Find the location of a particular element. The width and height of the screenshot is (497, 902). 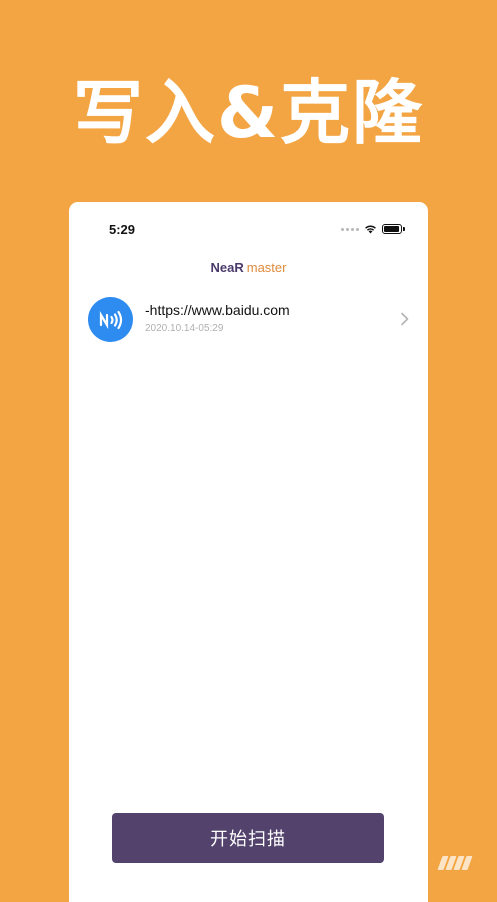

start-scan-button: 开始扫描 is located at coordinates (248, 838).